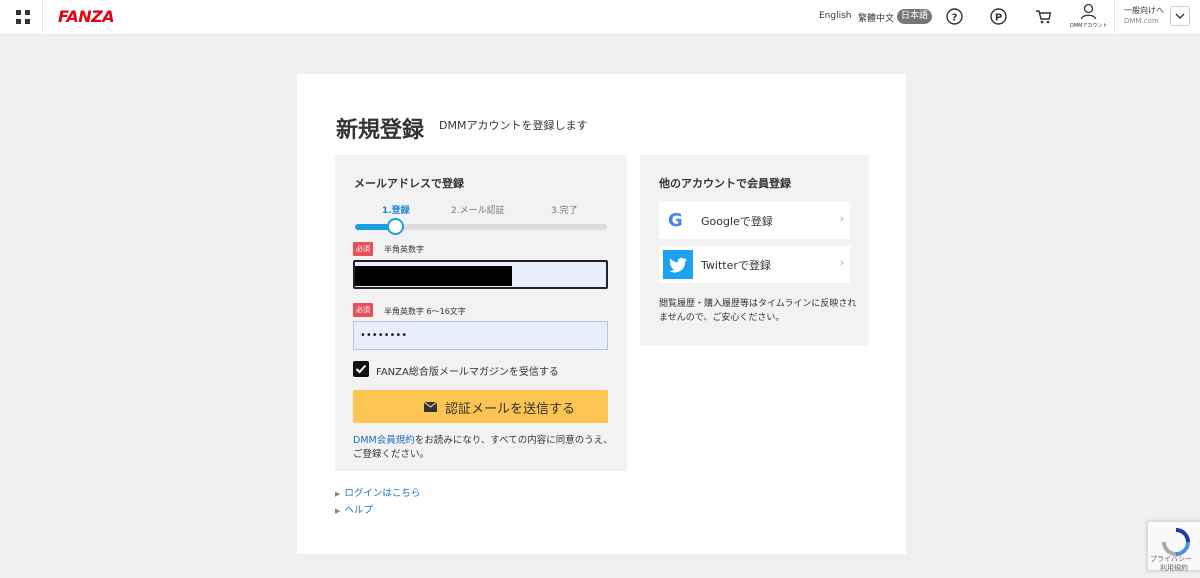  I want to click on help-icon: ?, so click(954, 16).